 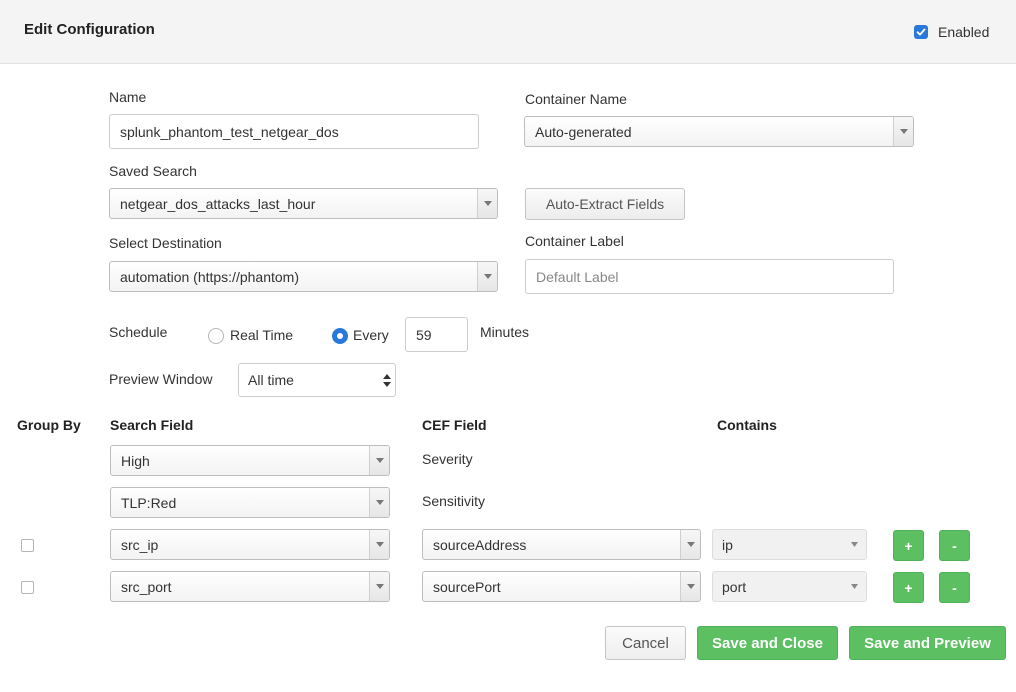 What do you see at coordinates (505, 332) in the screenshot?
I see `schedule-unit-label: Minutes` at bounding box center [505, 332].